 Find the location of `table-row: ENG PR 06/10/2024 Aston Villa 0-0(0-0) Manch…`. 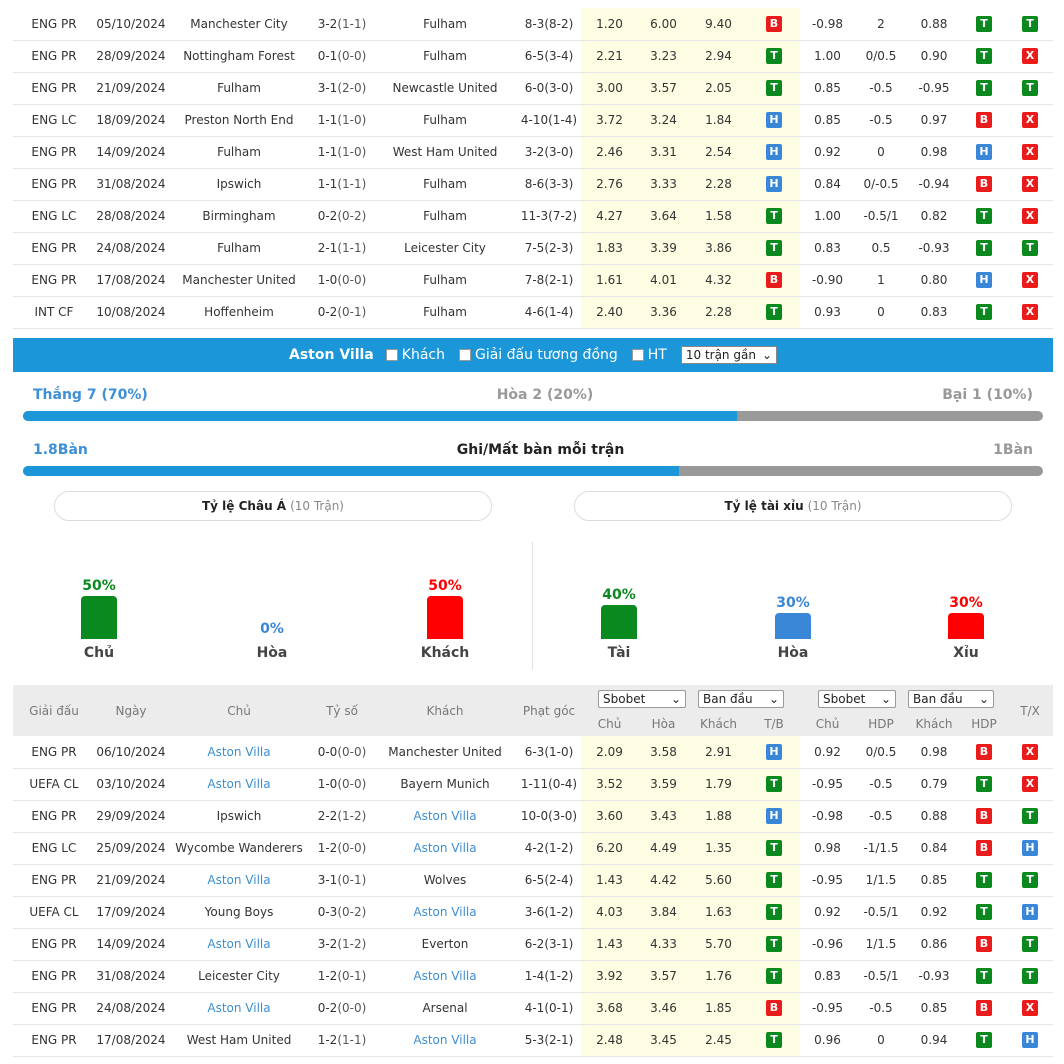

table-row: ENG PR 06/10/2024 Aston Villa 0-0(0-0) Manch… is located at coordinates (533, 752).